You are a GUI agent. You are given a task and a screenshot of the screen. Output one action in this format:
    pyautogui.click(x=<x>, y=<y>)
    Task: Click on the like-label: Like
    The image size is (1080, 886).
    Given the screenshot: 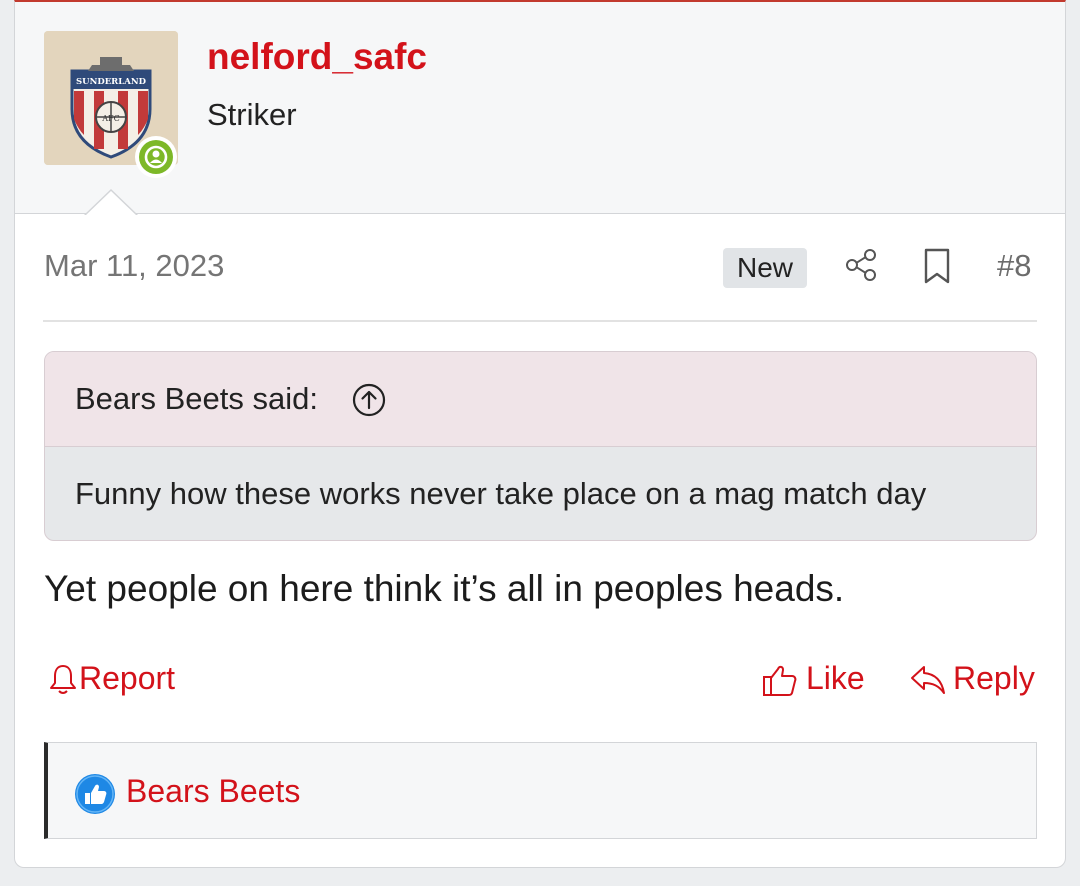 What is the action you would take?
    pyautogui.click(x=835, y=678)
    